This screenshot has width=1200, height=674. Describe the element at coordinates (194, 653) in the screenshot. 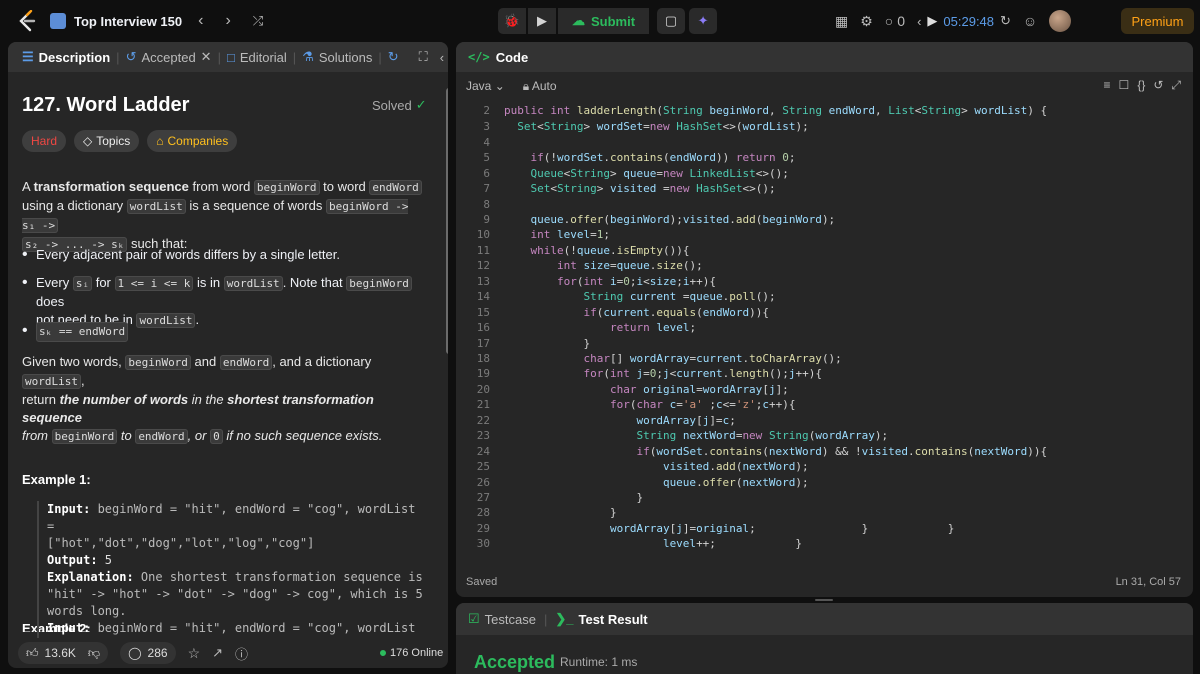

I see `star-icon: ☆` at that location.